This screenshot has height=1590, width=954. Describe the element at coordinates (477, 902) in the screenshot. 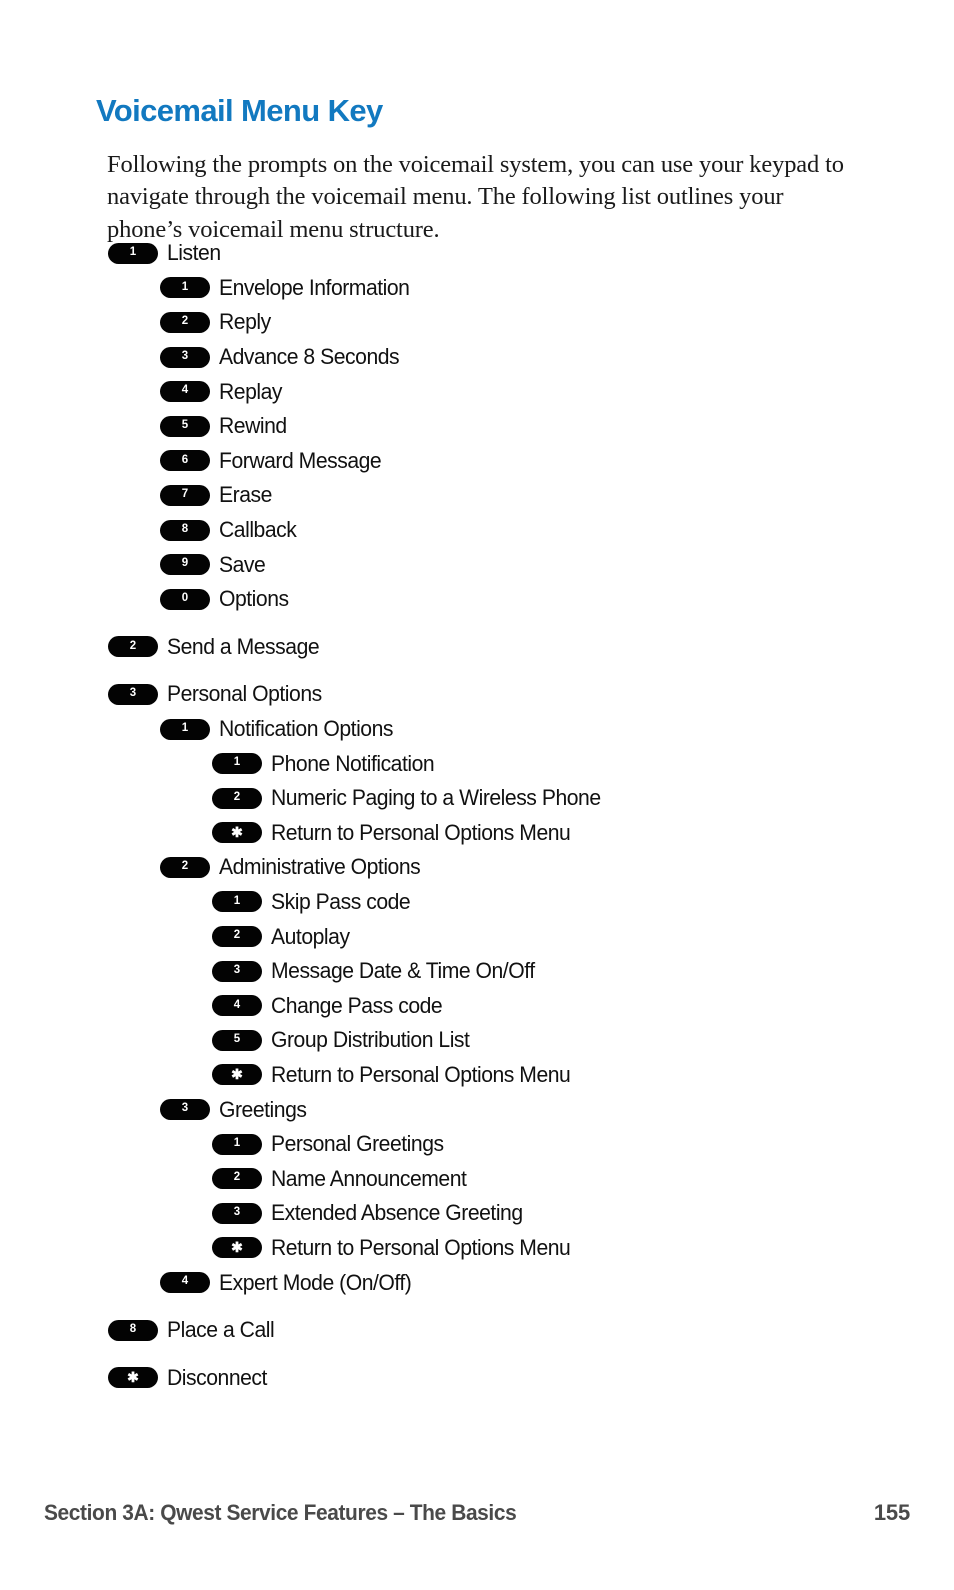

I see `menu-item: 1 Skip Pass code` at that location.